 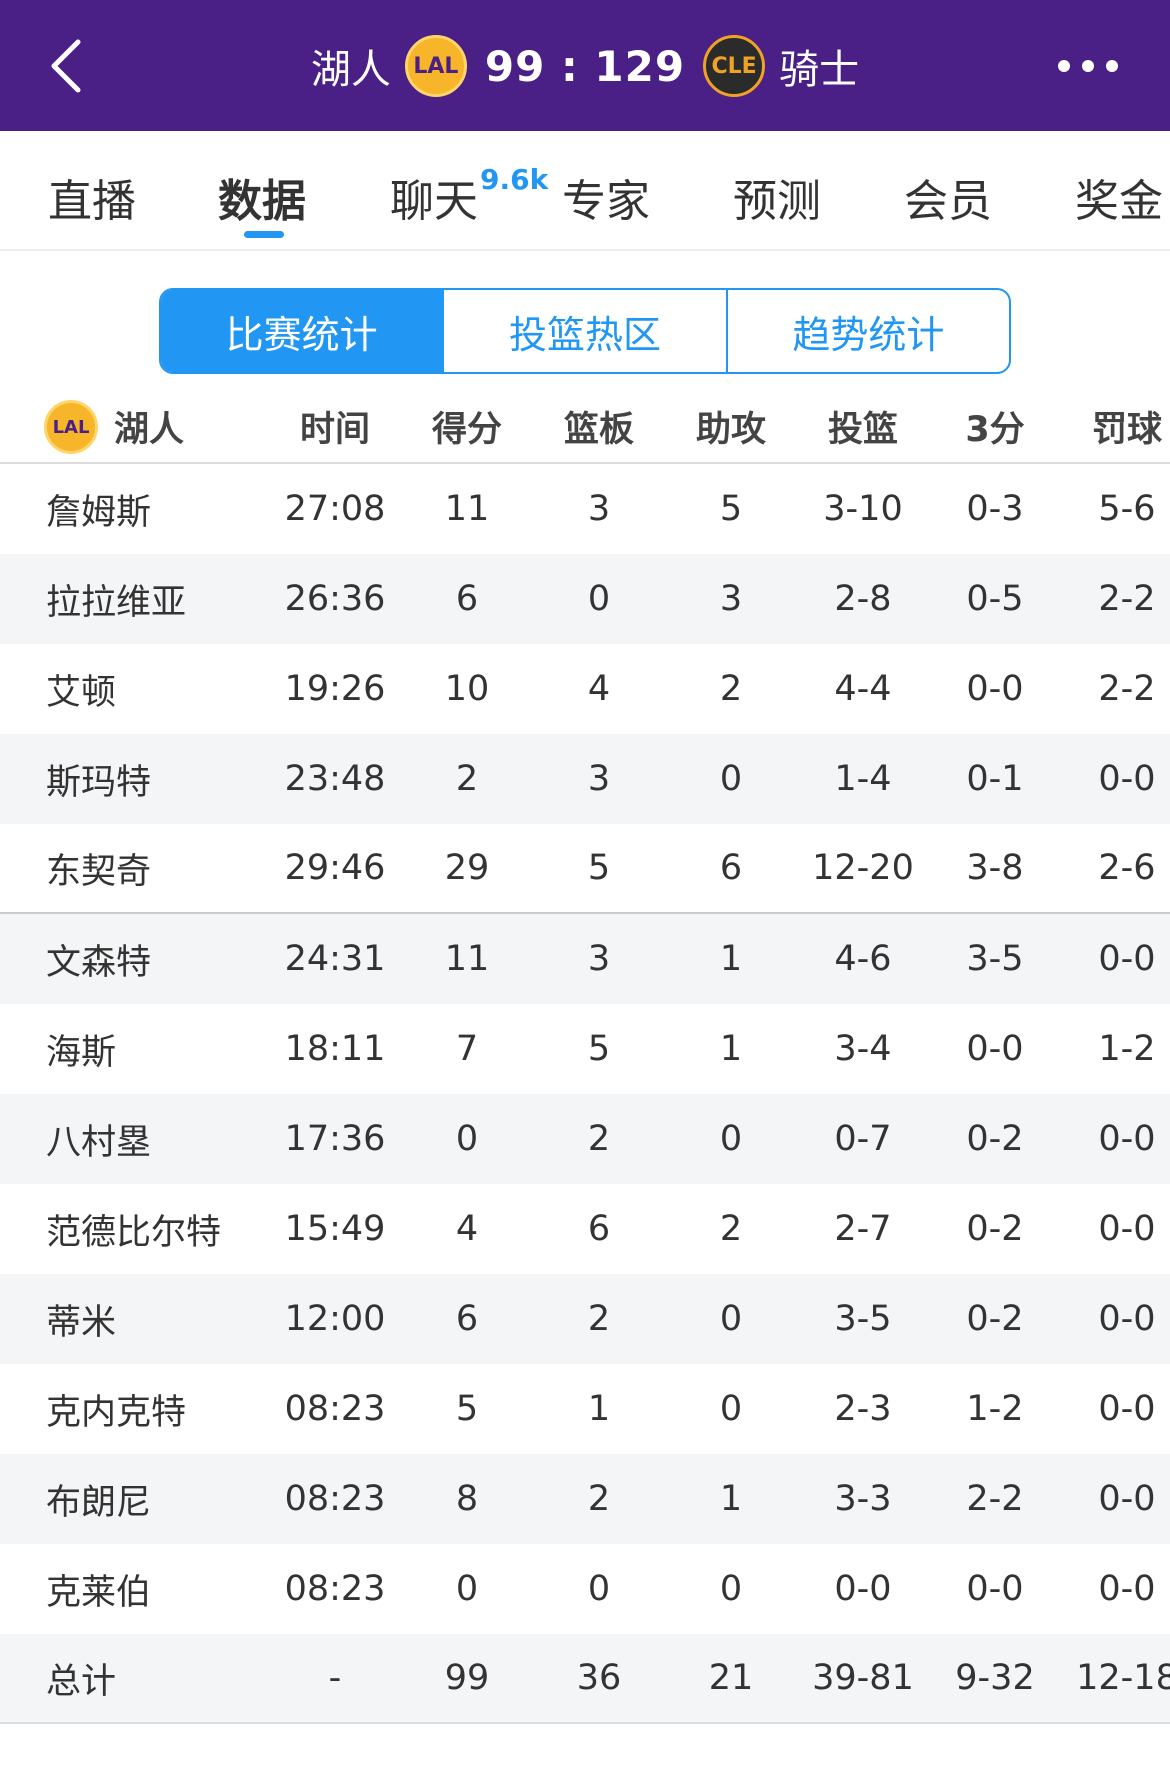 I want to click on col-header-ft: 罚球, so click(x=1126, y=429).